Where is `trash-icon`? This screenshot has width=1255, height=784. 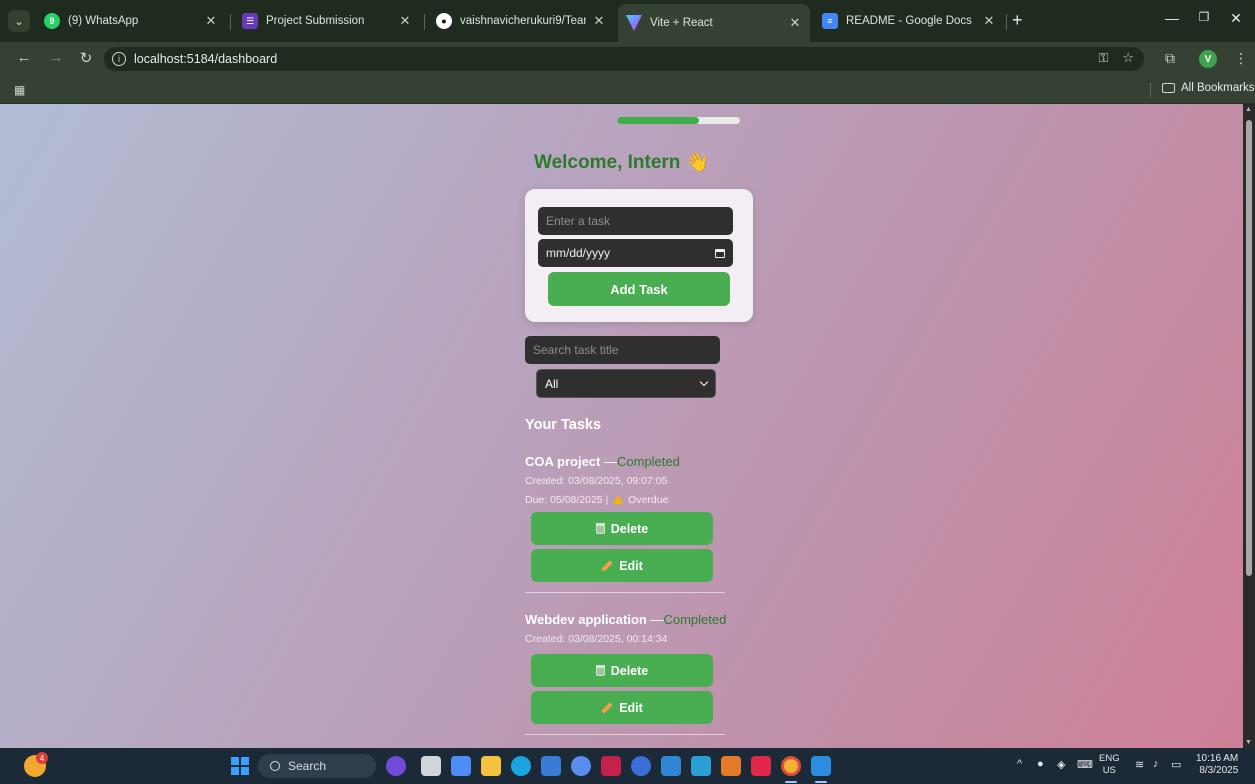 trash-icon is located at coordinates (600, 670).